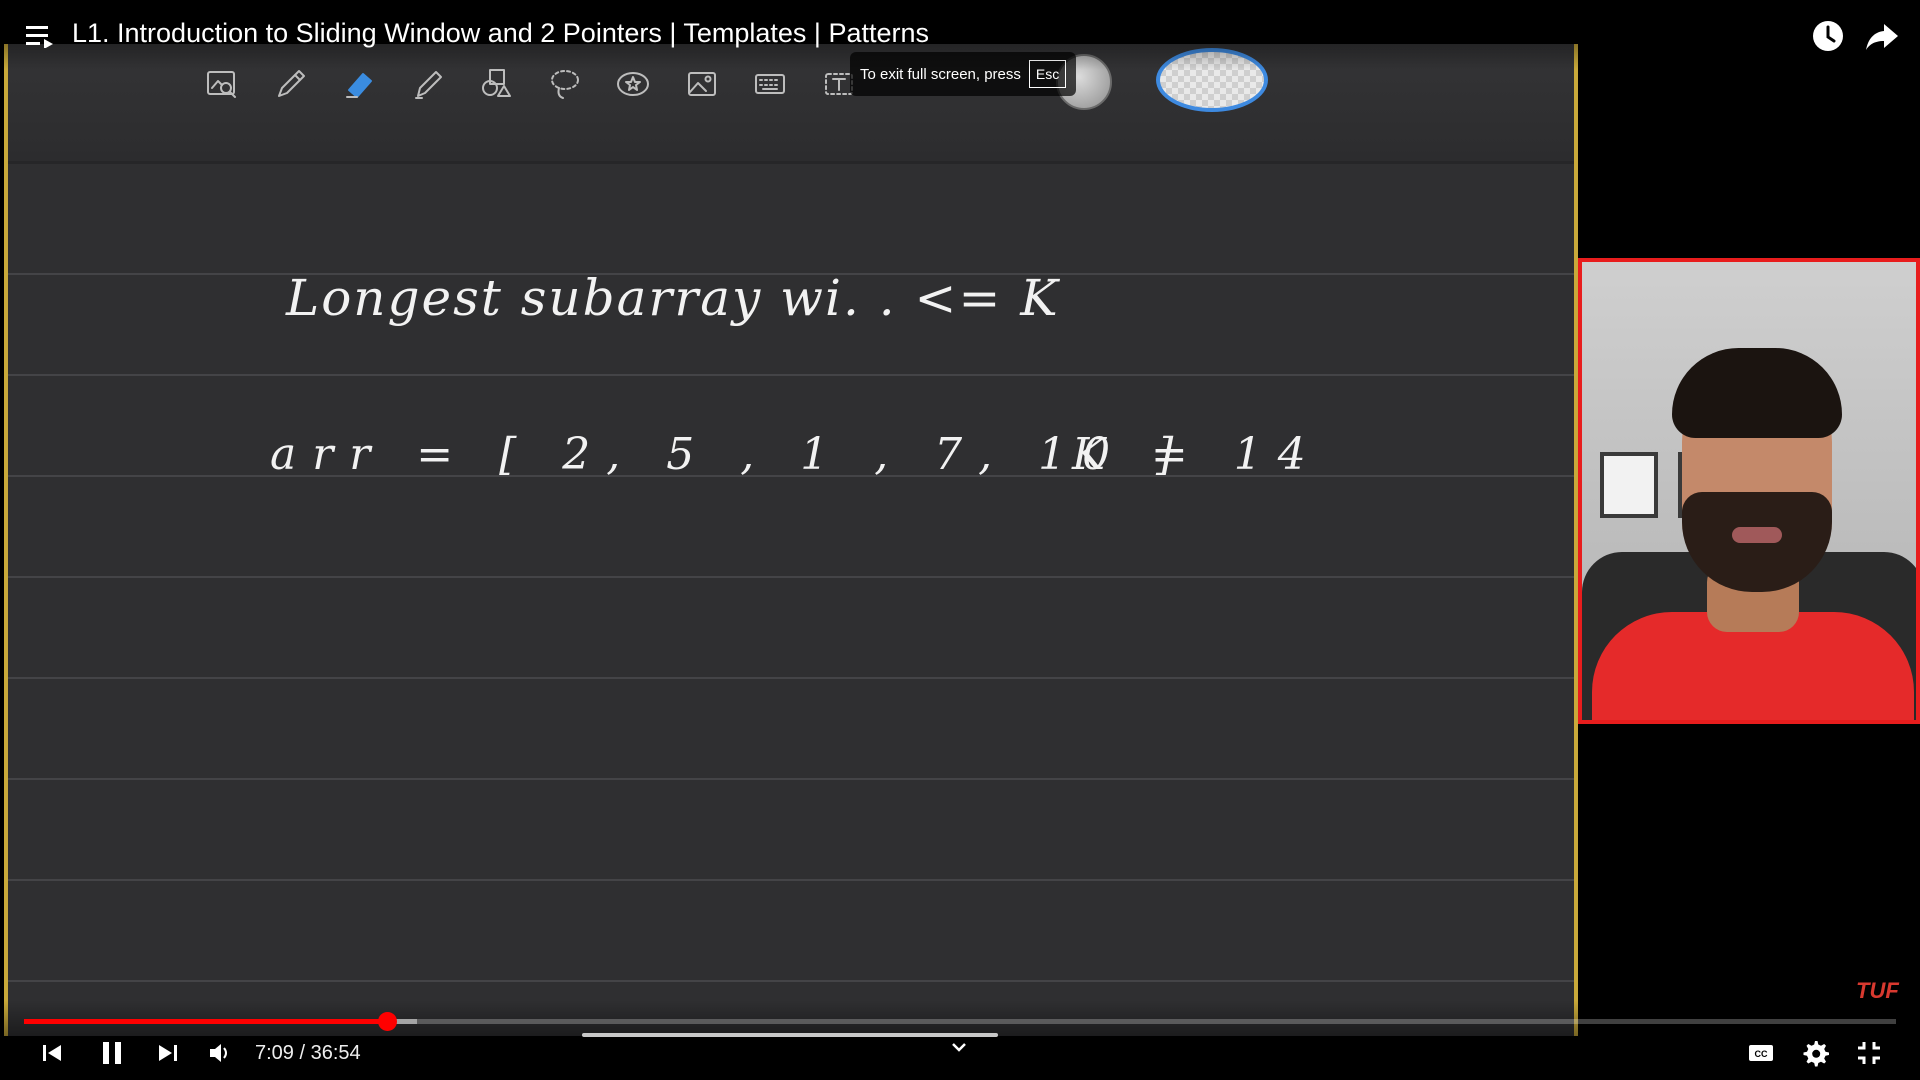 This screenshot has height=1080, width=1920. Describe the element at coordinates (206, 1021) in the screenshot. I see `progress-played` at that location.